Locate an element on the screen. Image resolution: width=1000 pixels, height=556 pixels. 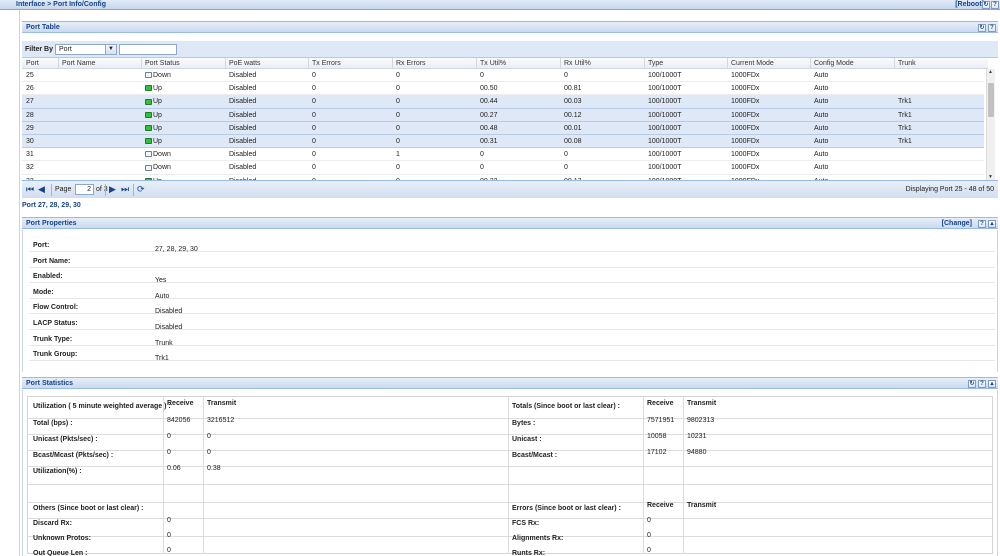
stat-label: Unicast : is located at coordinates (527, 439).